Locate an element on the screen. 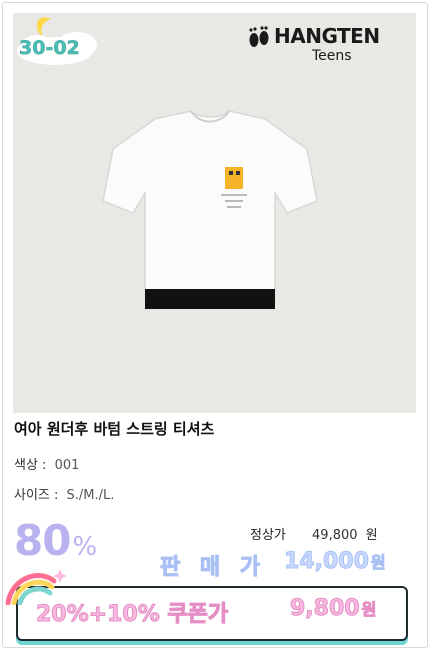 This screenshot has width=430, height=650. brand-name: HANGTEN is located at coordinates (327, 36).